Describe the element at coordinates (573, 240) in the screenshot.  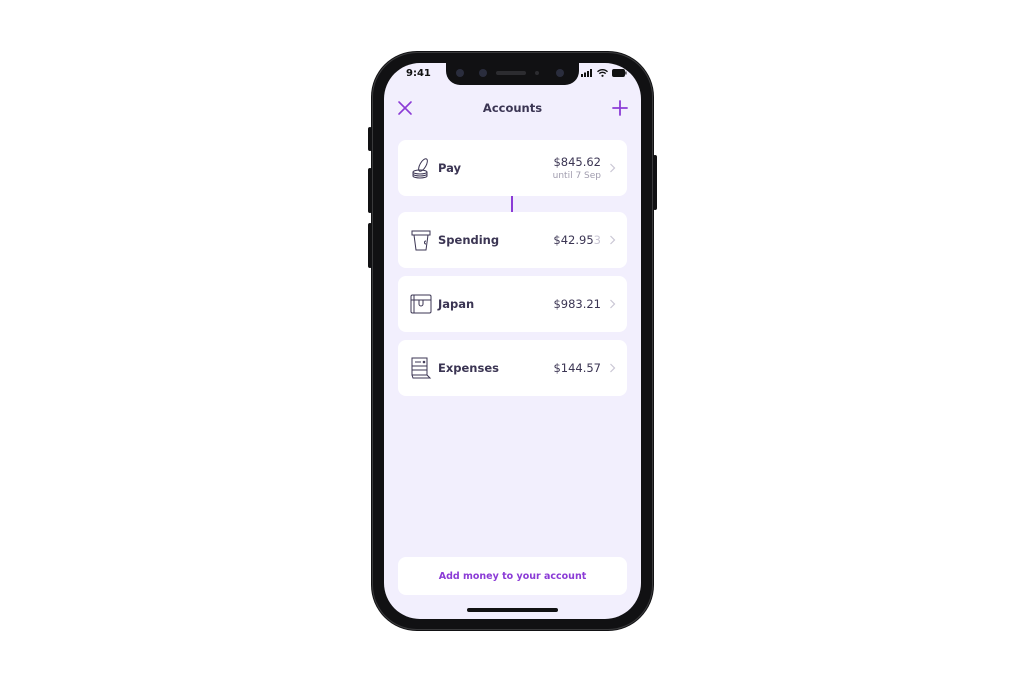
I see `balance-value: $42.95` at that location.